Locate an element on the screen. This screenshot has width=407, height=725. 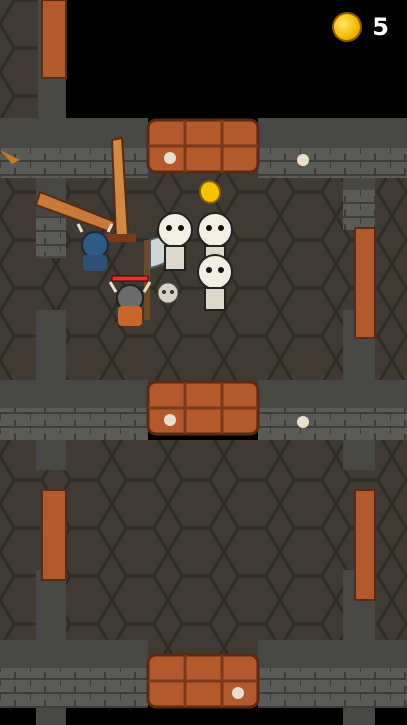
coin-counter-hud: 5 is located at coordinates (358, 27).